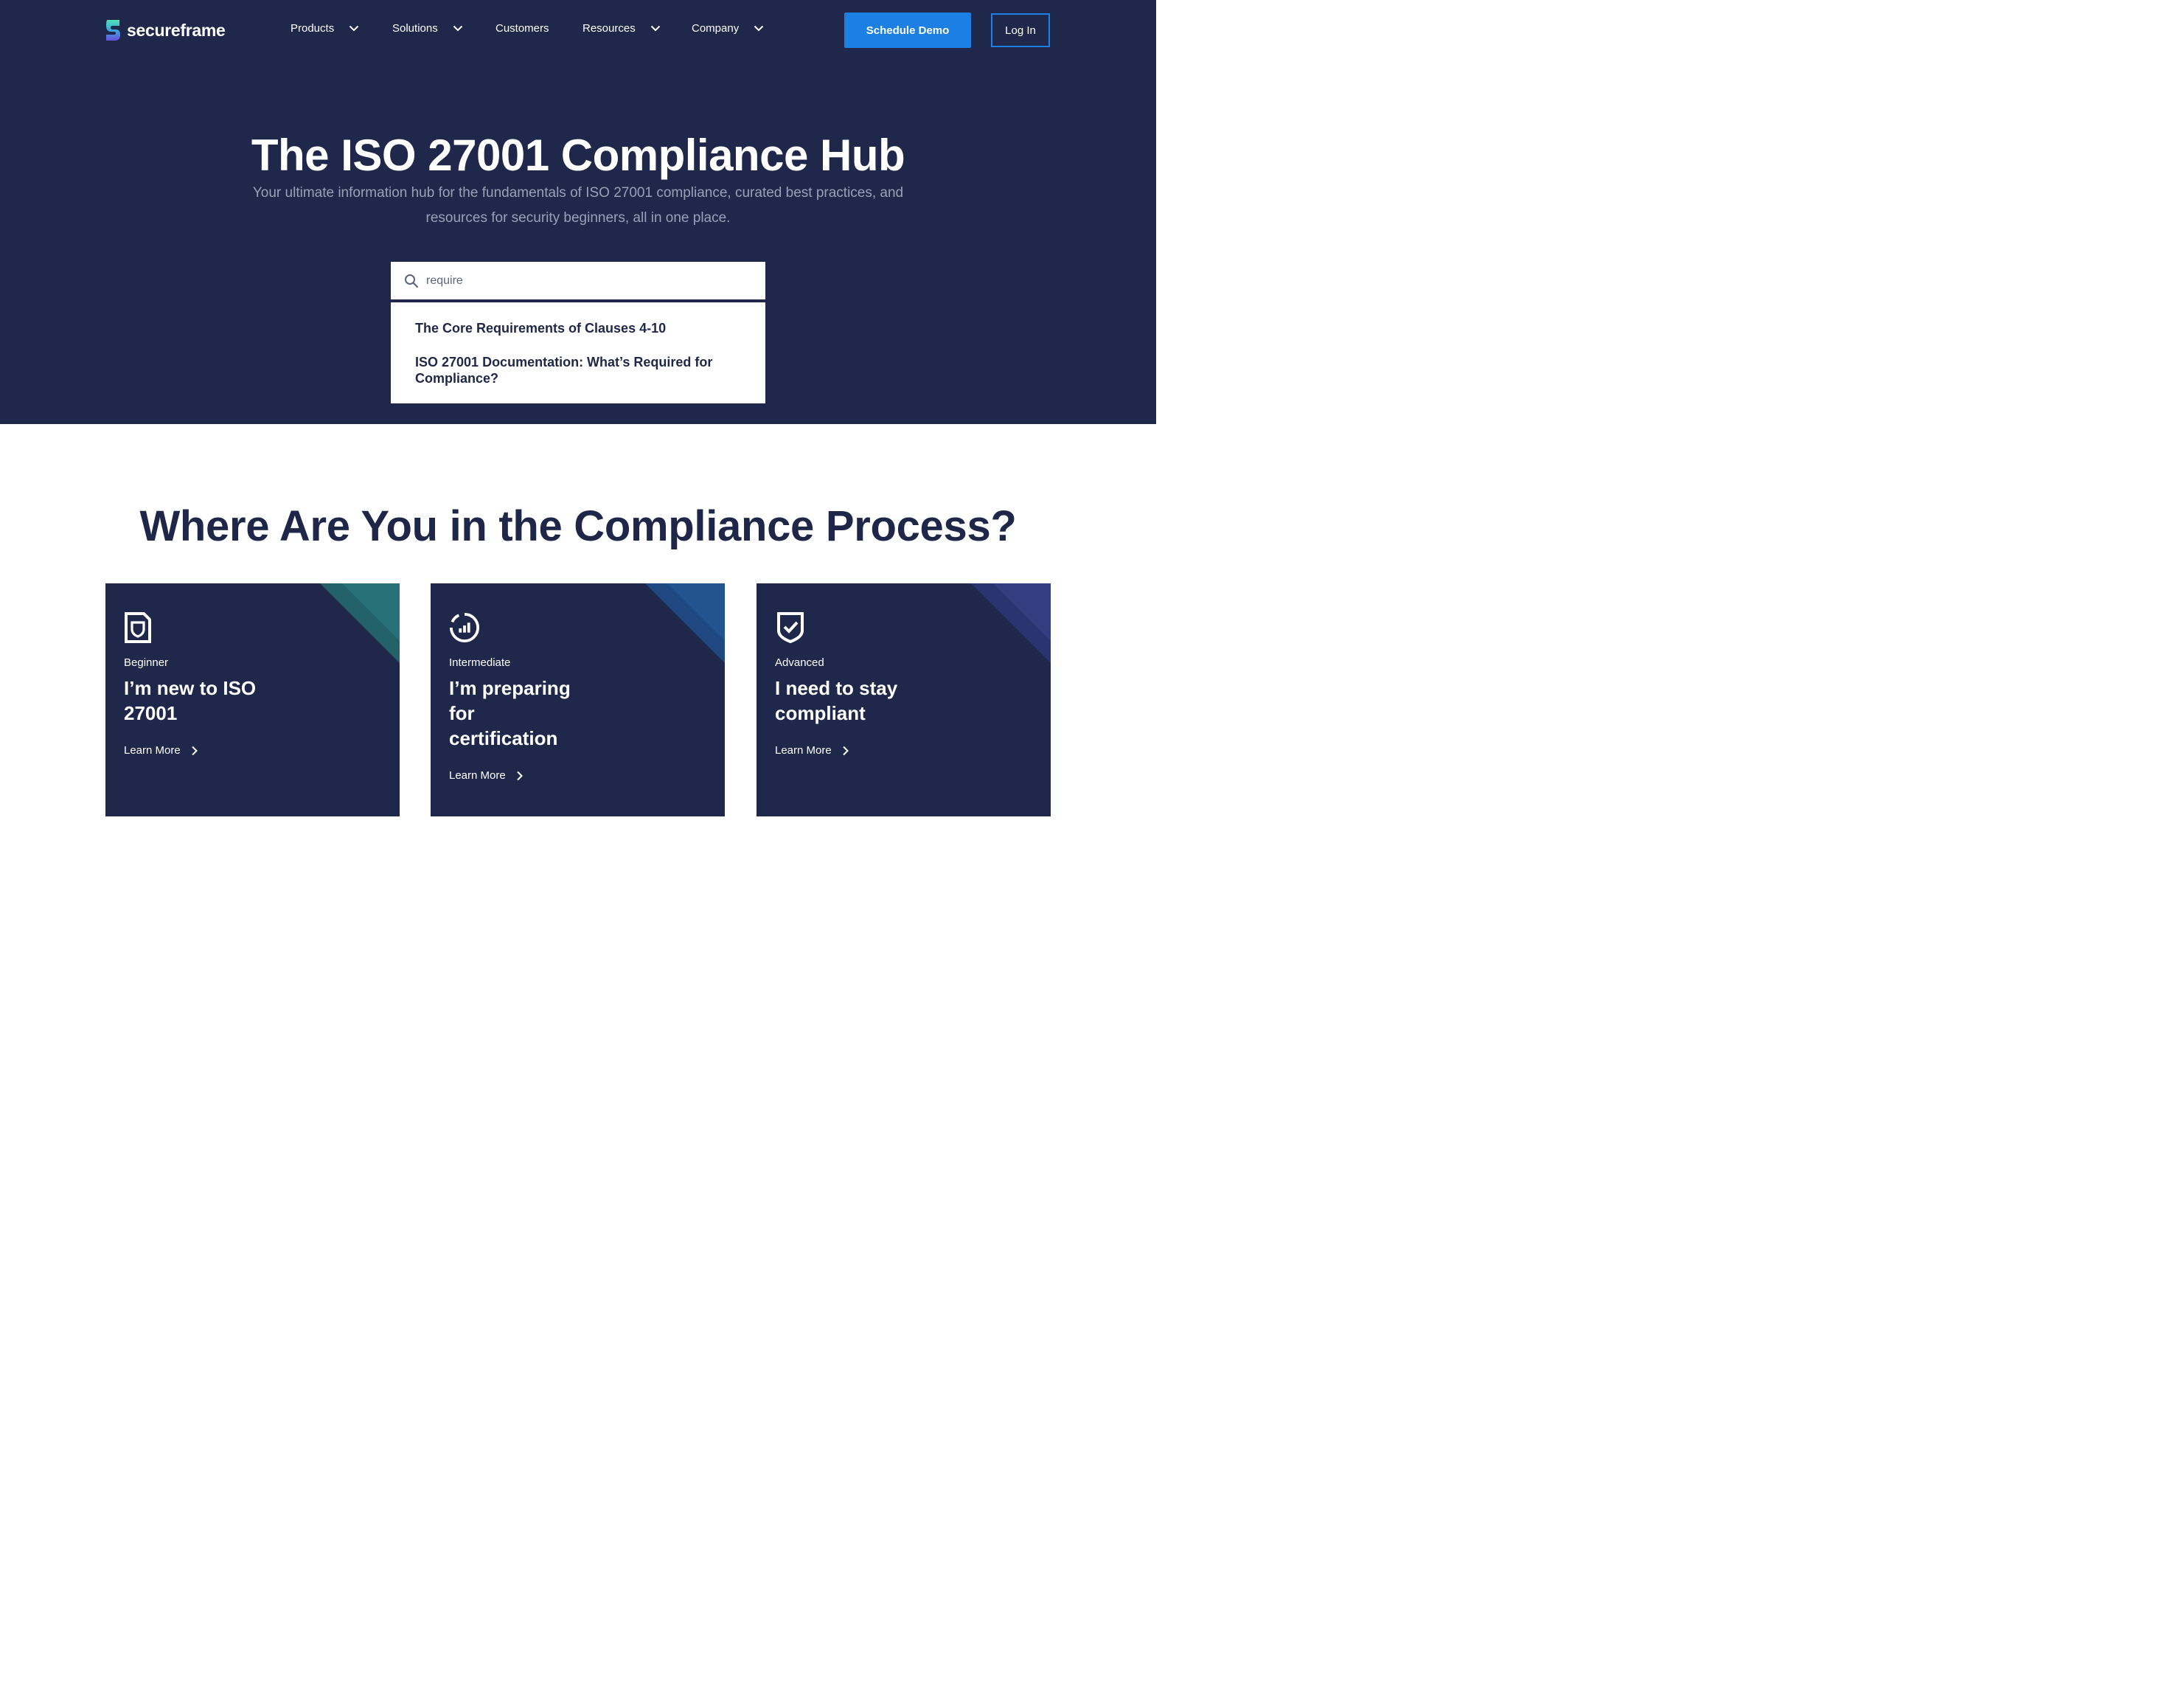 The width and height of the screenshot is (2184, 1683). I want to click on nav-customers-label: Customers, so click(522, 28).